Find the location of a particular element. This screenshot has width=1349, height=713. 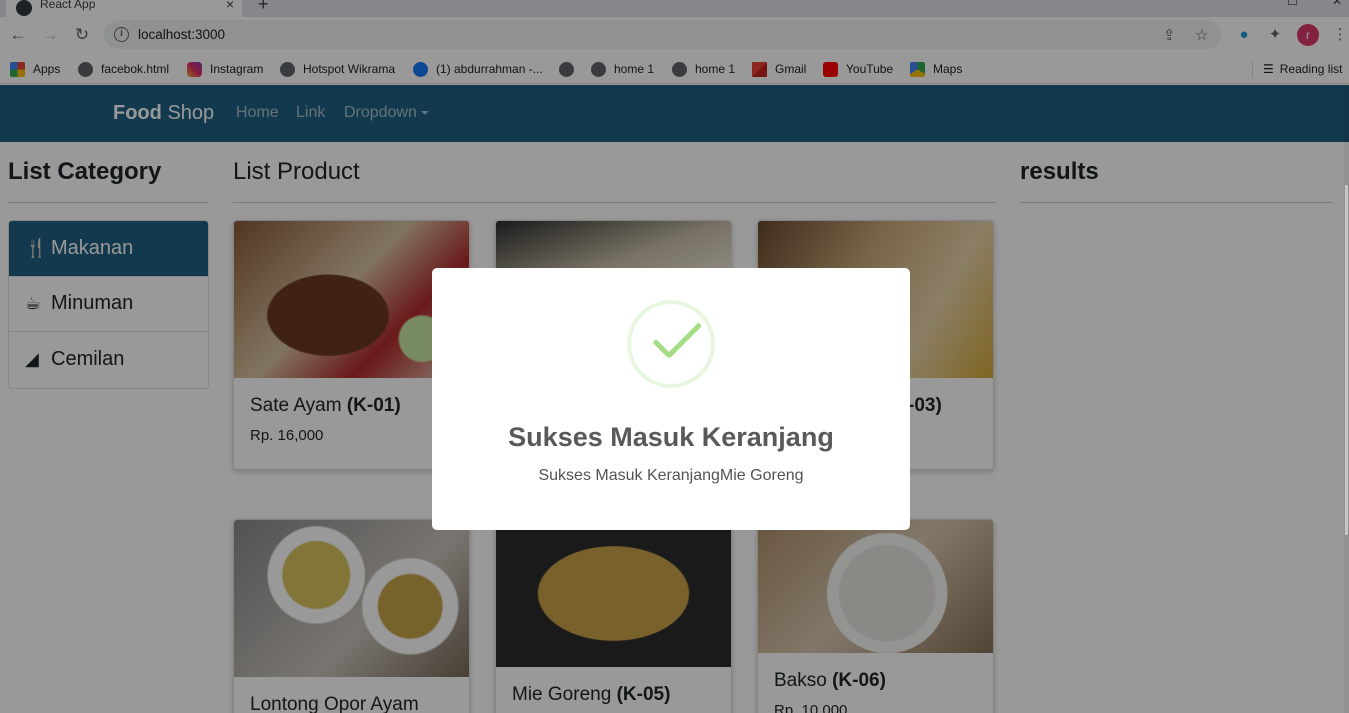

page-scrollbar is located at coordinates (1346, 399).